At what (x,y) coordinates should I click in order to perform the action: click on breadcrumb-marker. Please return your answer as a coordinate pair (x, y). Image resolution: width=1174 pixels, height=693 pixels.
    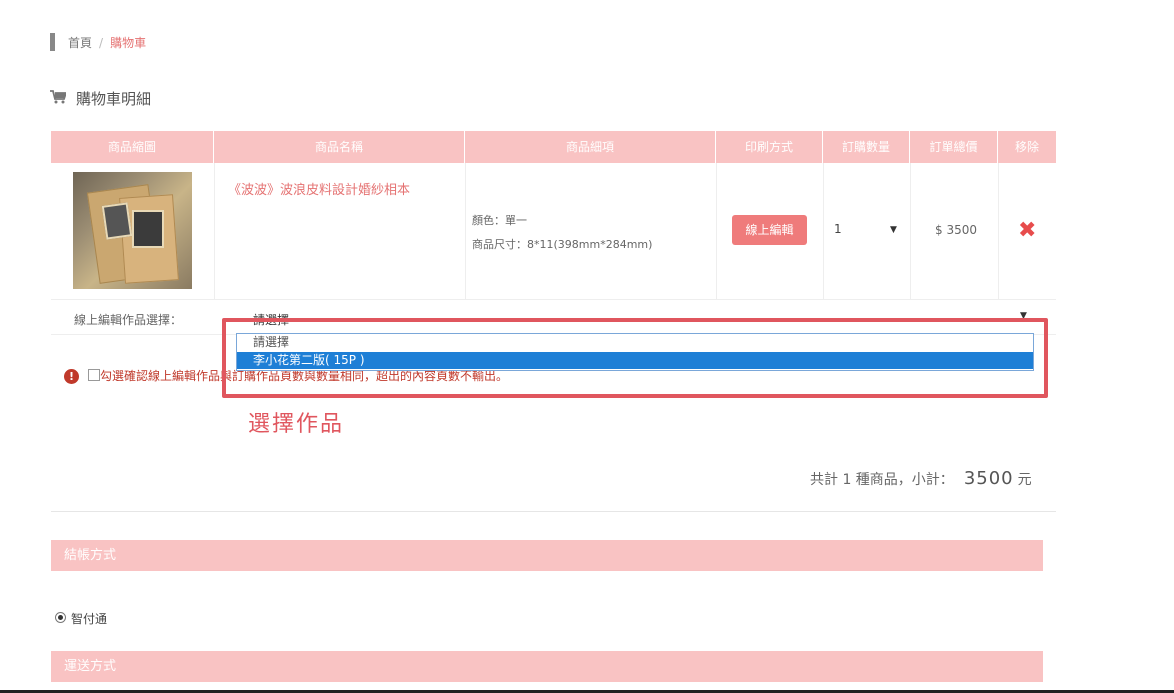
    Looking at the image, I should click on (52, 42).